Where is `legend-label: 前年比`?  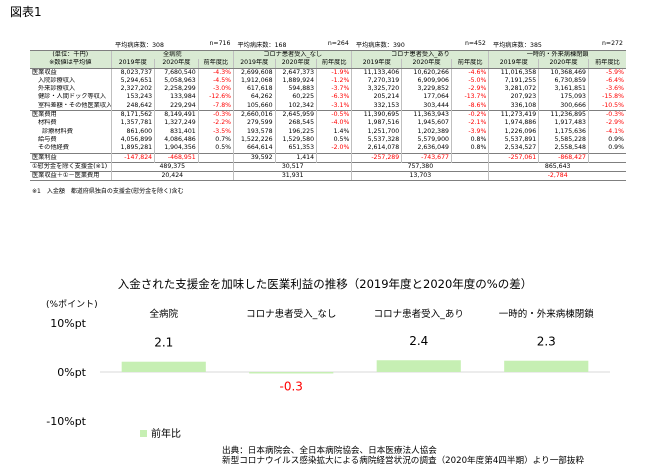 legend-label: 前年比 is located at coordinates (166, 433).